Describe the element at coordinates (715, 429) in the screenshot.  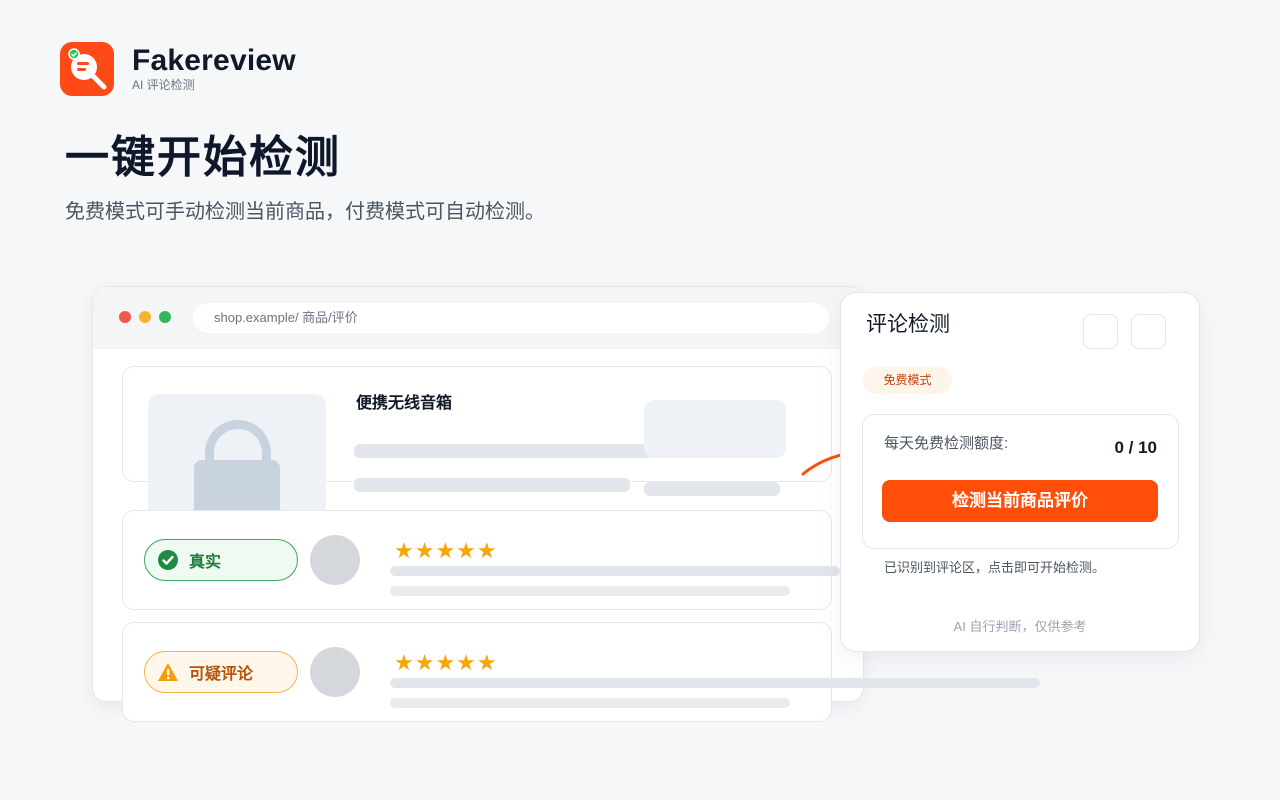
I see `price-placeholder` at that location.